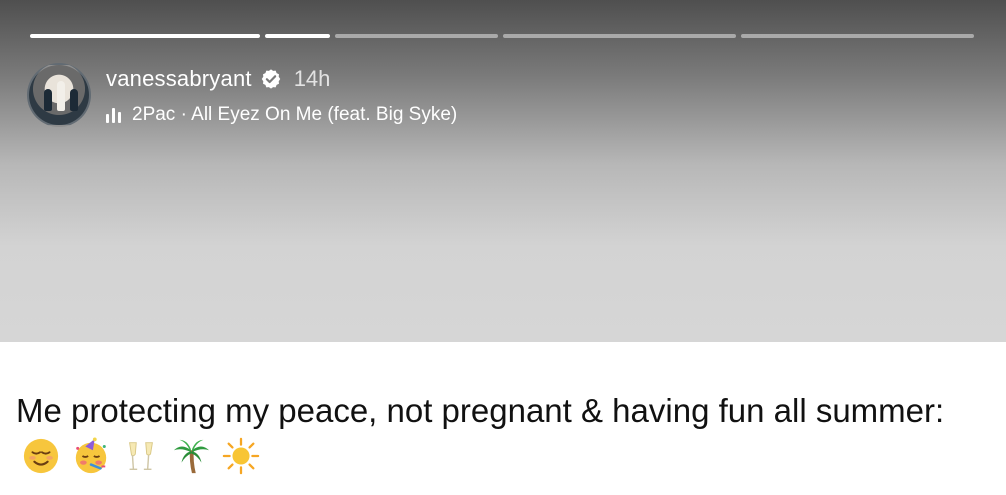 The height and width of the screenshot is (495, 1006). What do you see at coordinates (91, 455) in the screenshot?
I see `partying-face-icon` at bounding box center [91, 455].